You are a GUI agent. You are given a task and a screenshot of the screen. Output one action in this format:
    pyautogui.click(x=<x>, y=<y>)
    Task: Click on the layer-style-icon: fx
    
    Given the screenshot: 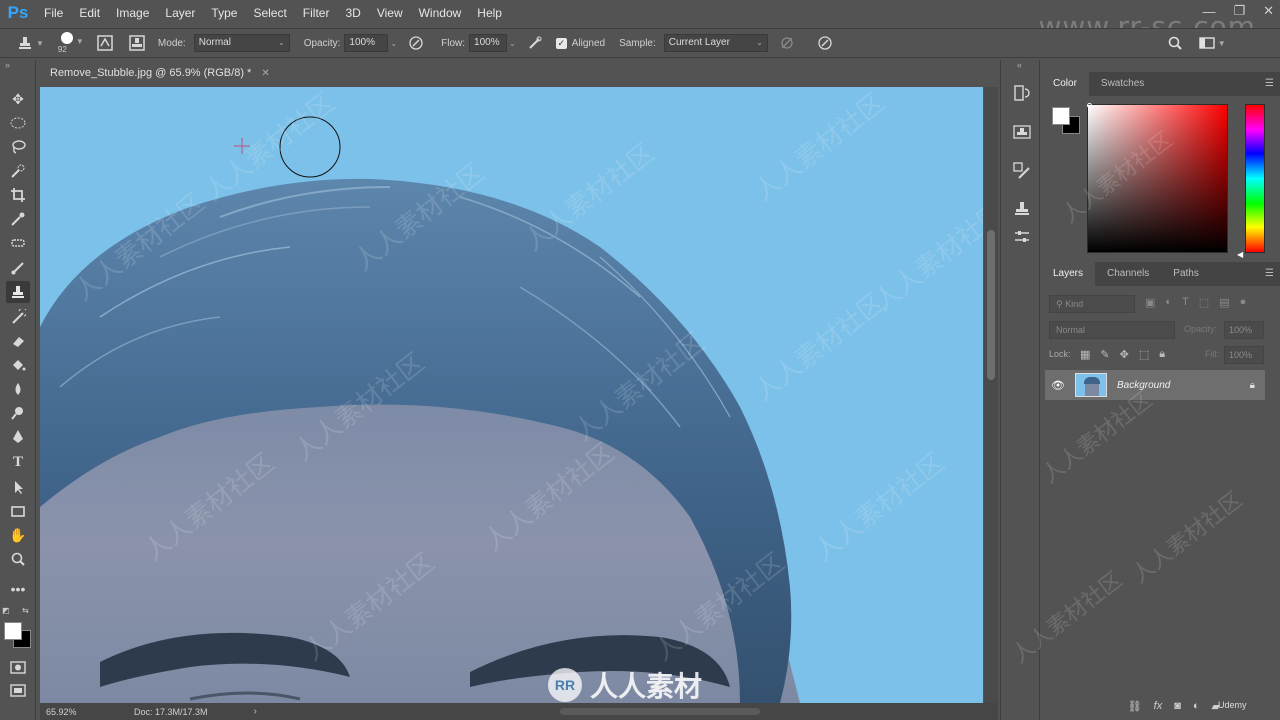 What is the action you would take?
    pyautogui.click(x=1158, y=706)
    